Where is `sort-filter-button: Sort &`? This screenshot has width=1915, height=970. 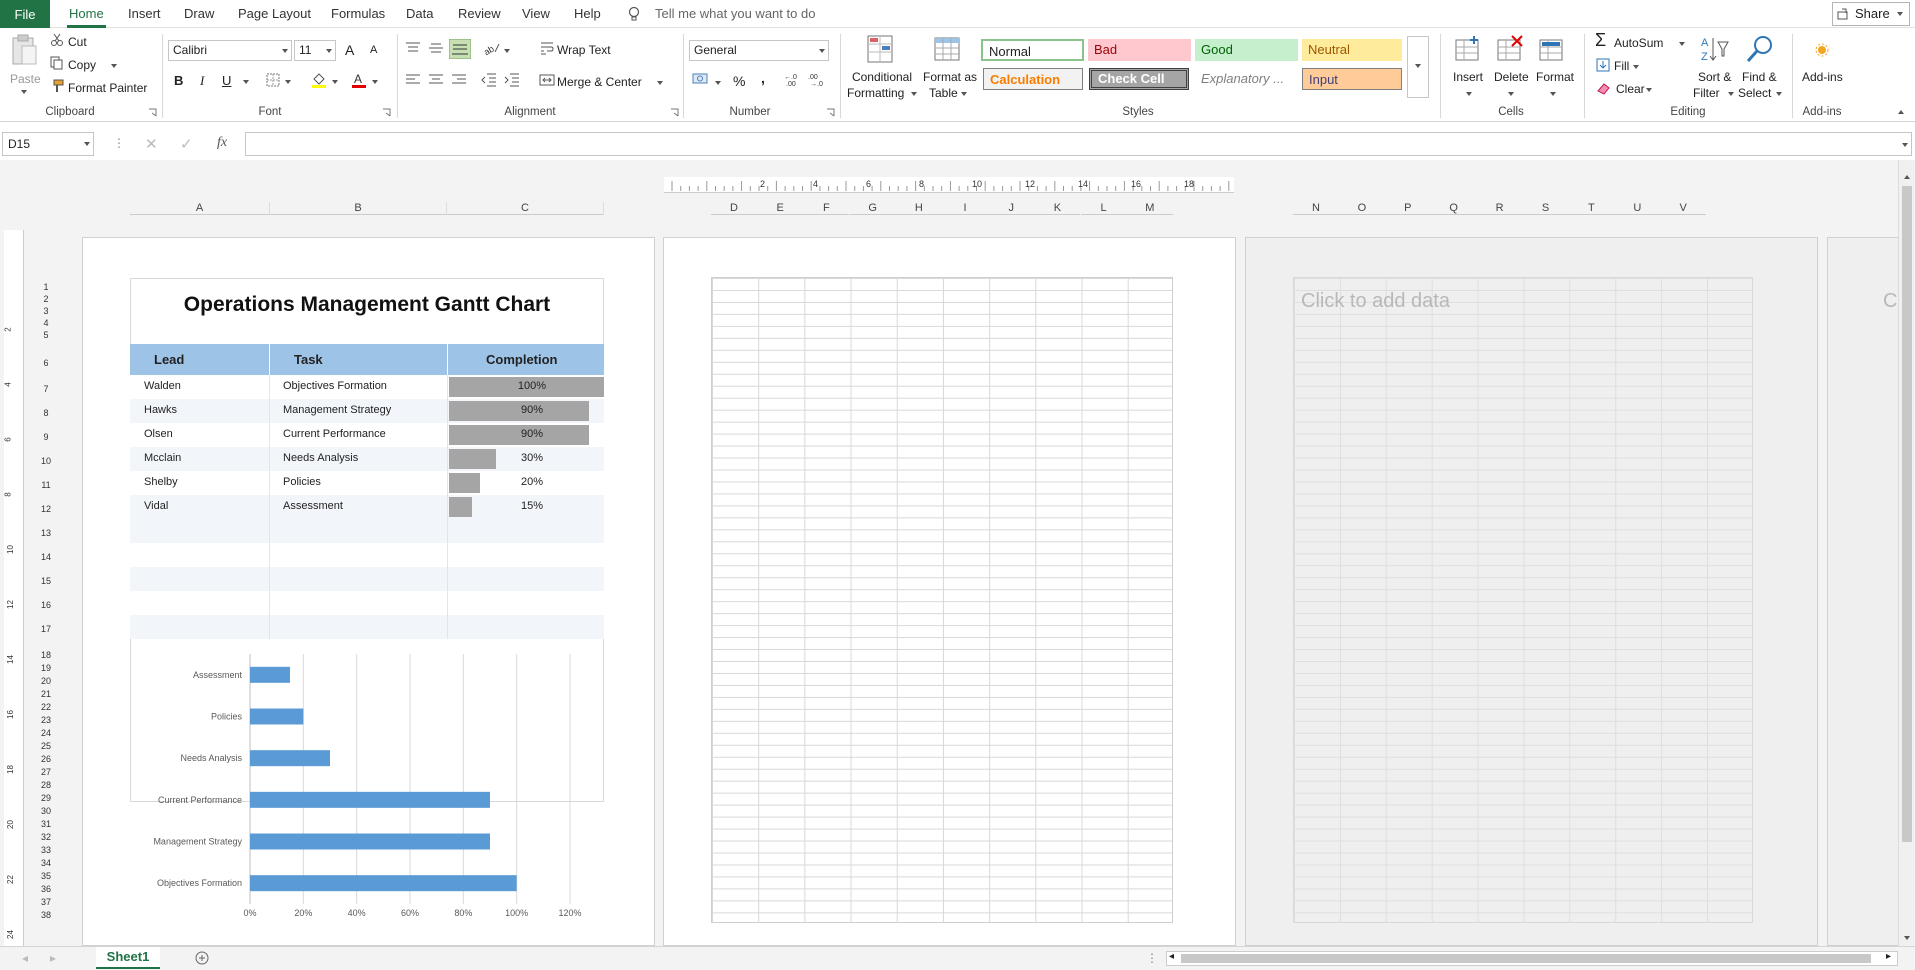 sort-filter-button: Sort & is located at coordinates (1714, 77).